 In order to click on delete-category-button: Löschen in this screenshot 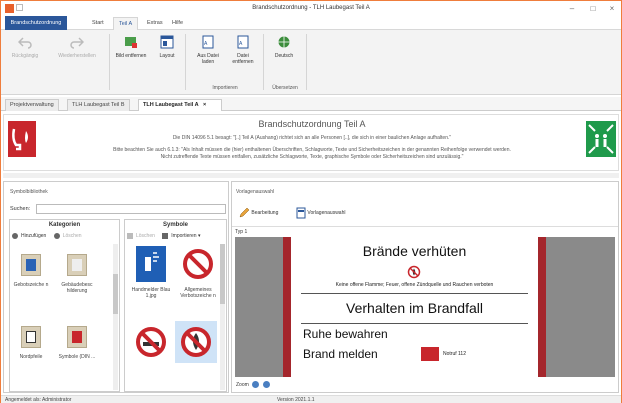, I will do `click(69, 236)`.